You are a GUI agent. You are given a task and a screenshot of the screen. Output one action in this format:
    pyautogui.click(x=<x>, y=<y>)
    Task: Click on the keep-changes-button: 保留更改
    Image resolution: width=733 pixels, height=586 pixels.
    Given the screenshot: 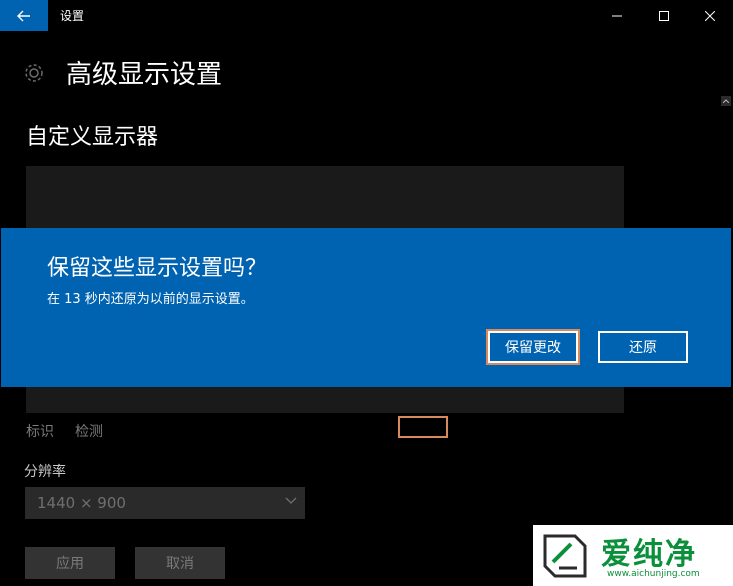 What is the action you would take?
    pyautogui.click(x=533, y=347)
    